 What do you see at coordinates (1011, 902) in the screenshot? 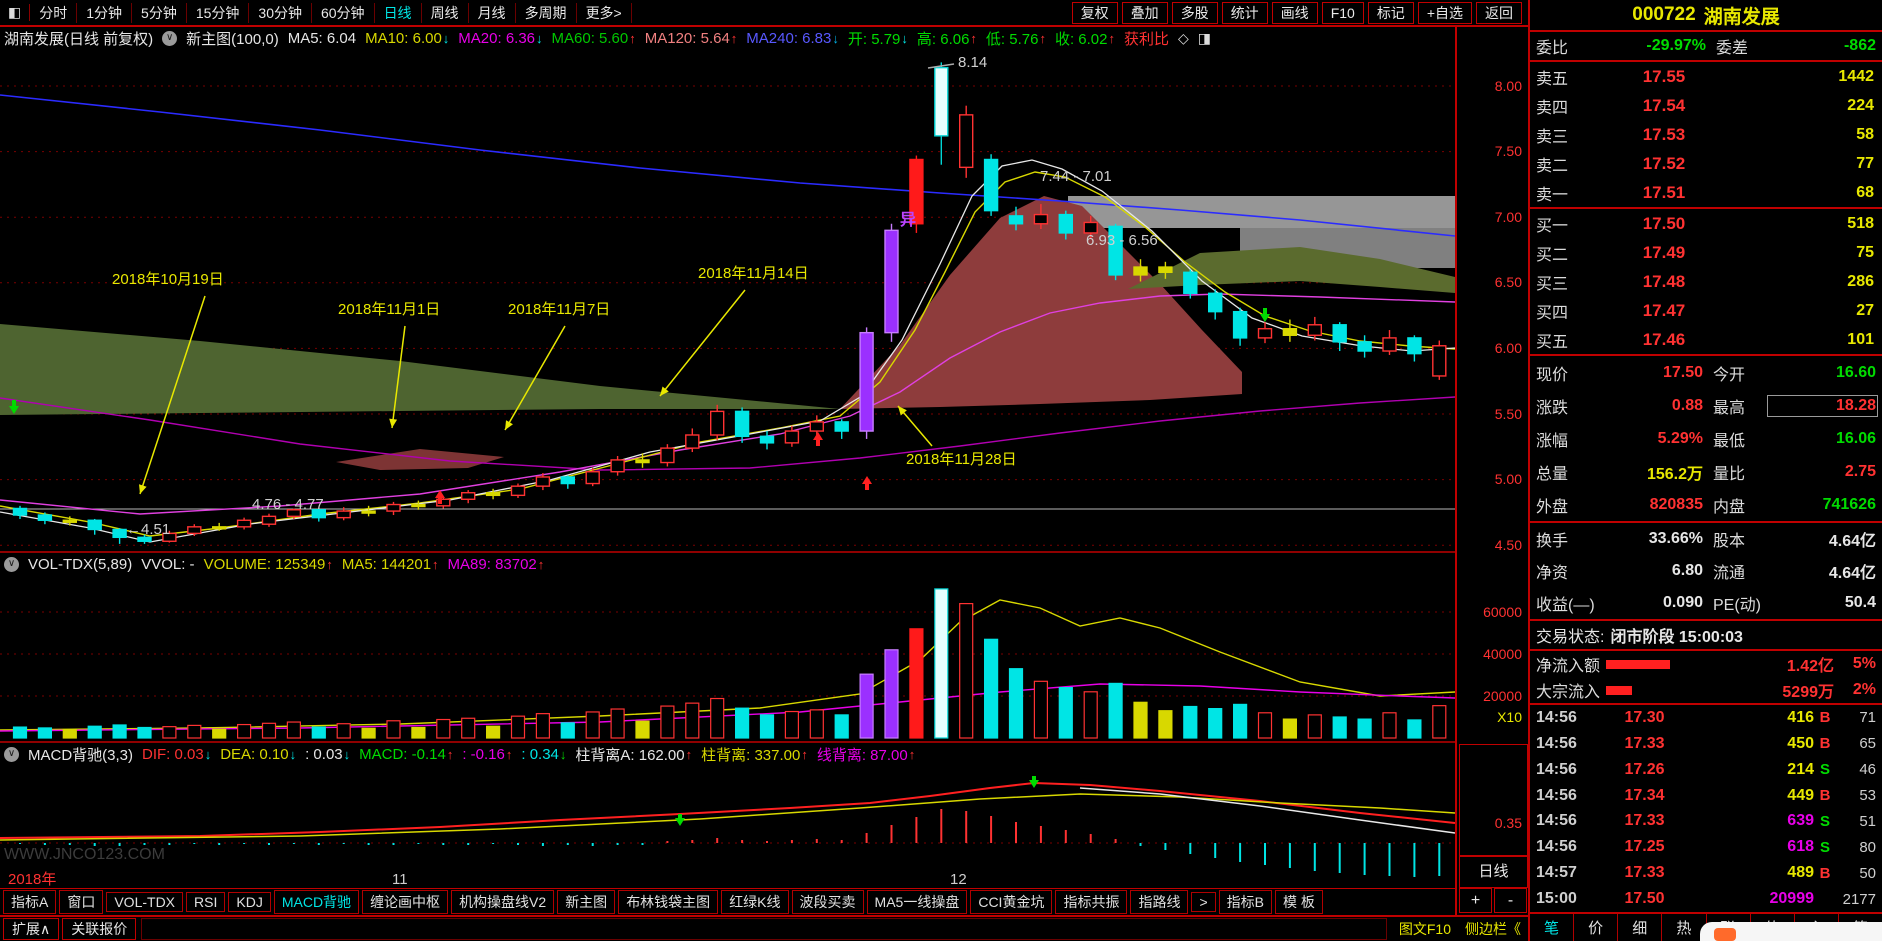
I see `indicator-tab-13: CCI黄金坑` at bounding box center [1011, 902].